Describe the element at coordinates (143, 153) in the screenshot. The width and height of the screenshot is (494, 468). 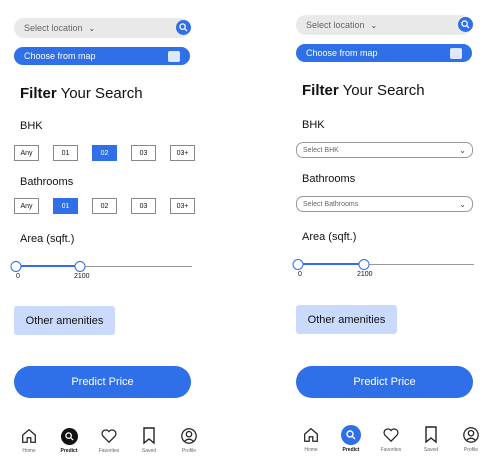
I see `bhk-option-03: 03` at that location.